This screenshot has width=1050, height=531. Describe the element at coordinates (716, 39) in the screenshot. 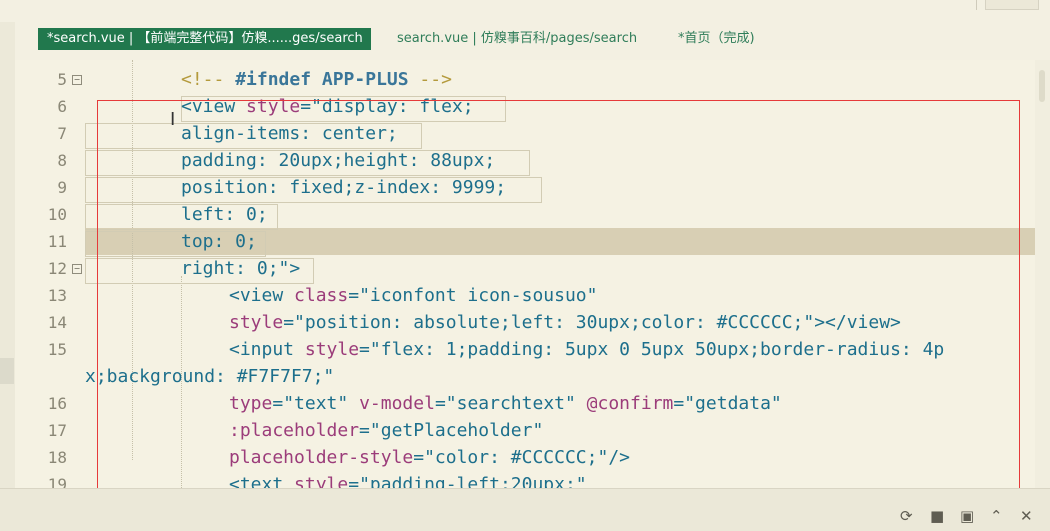

I see `tab-home: *首页（完成)` at that location.